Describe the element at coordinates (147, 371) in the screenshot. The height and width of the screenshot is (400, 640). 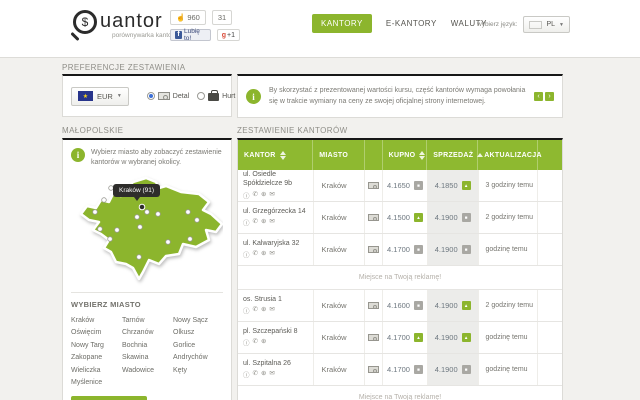
I see `city-link: Wadowice` at that location.